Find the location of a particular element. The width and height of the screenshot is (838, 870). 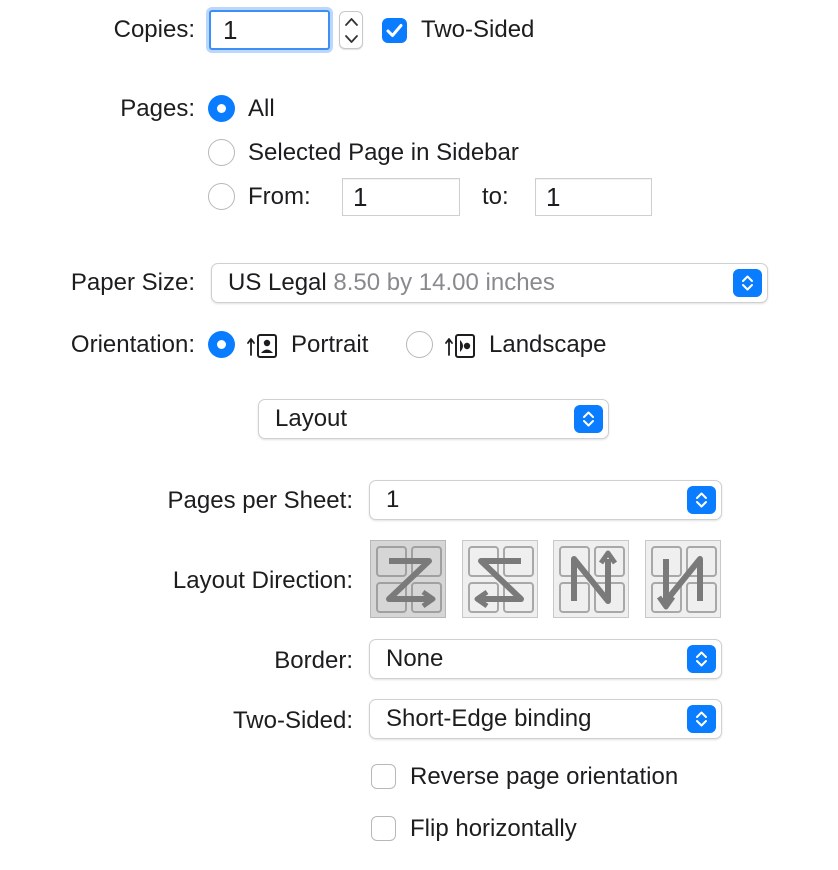

pages-per-sheet-label: Pages per Sheet: is located at coordinates (260, 500).